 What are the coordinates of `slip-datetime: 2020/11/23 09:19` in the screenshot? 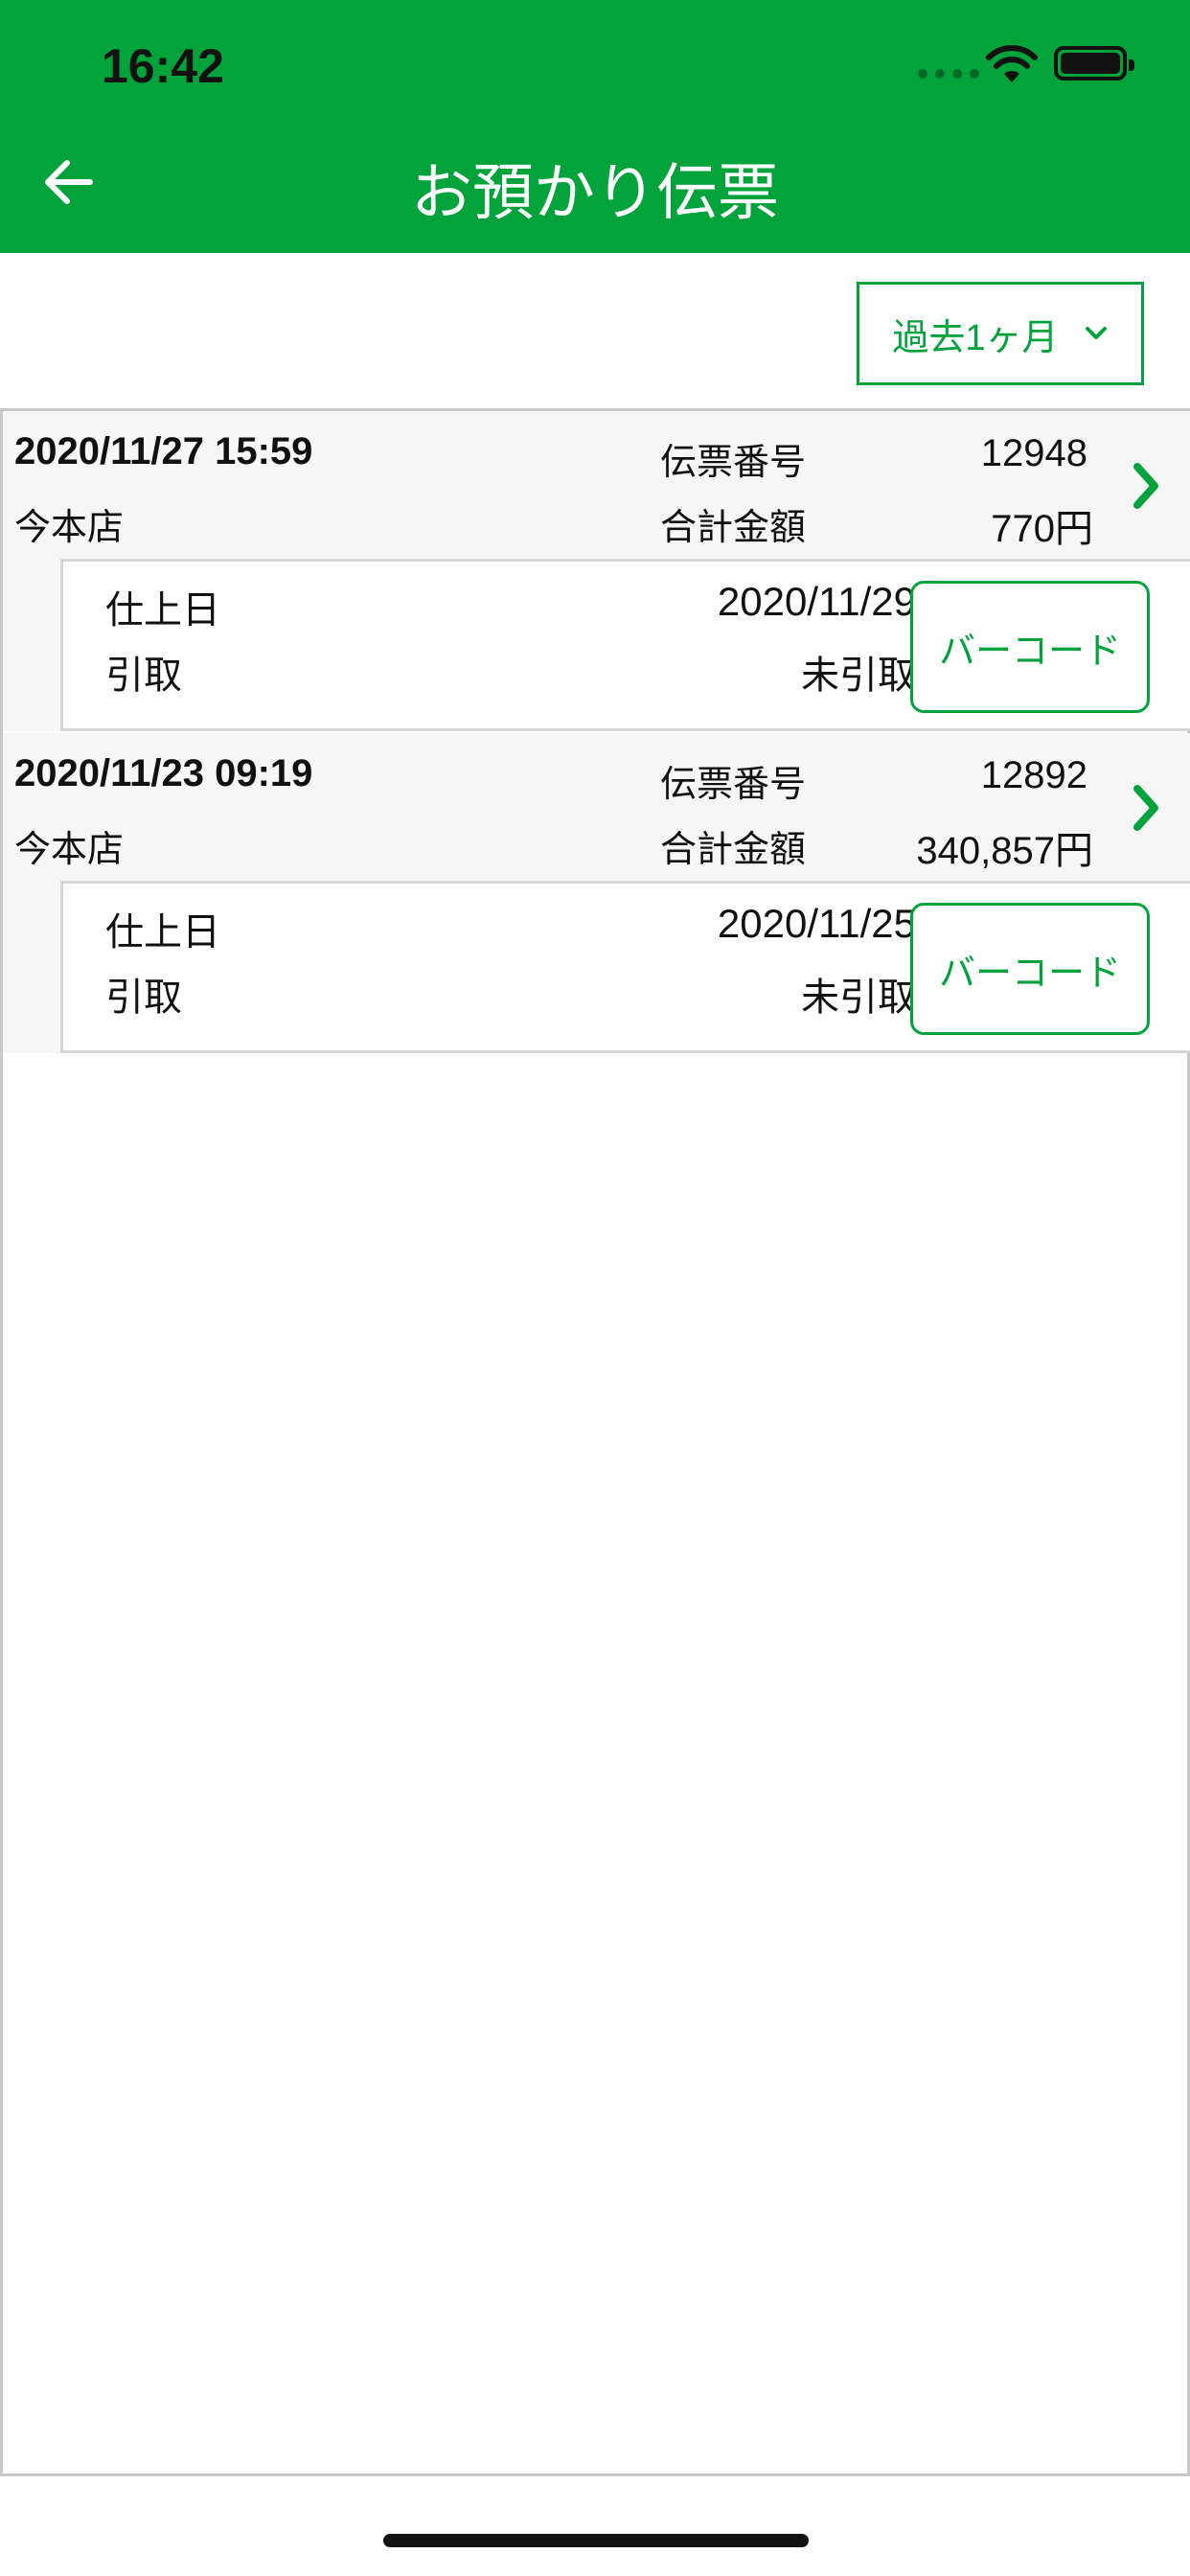 It's located at (163, 773).